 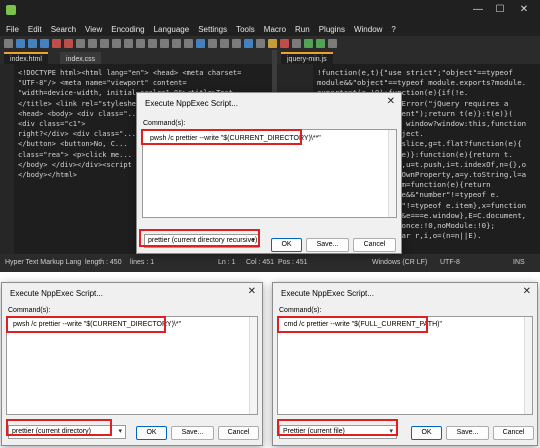 What do you see at coordinates (524, 10) in the screenshot?
I see `close-button: ✕` at bounding box center [524, 10].